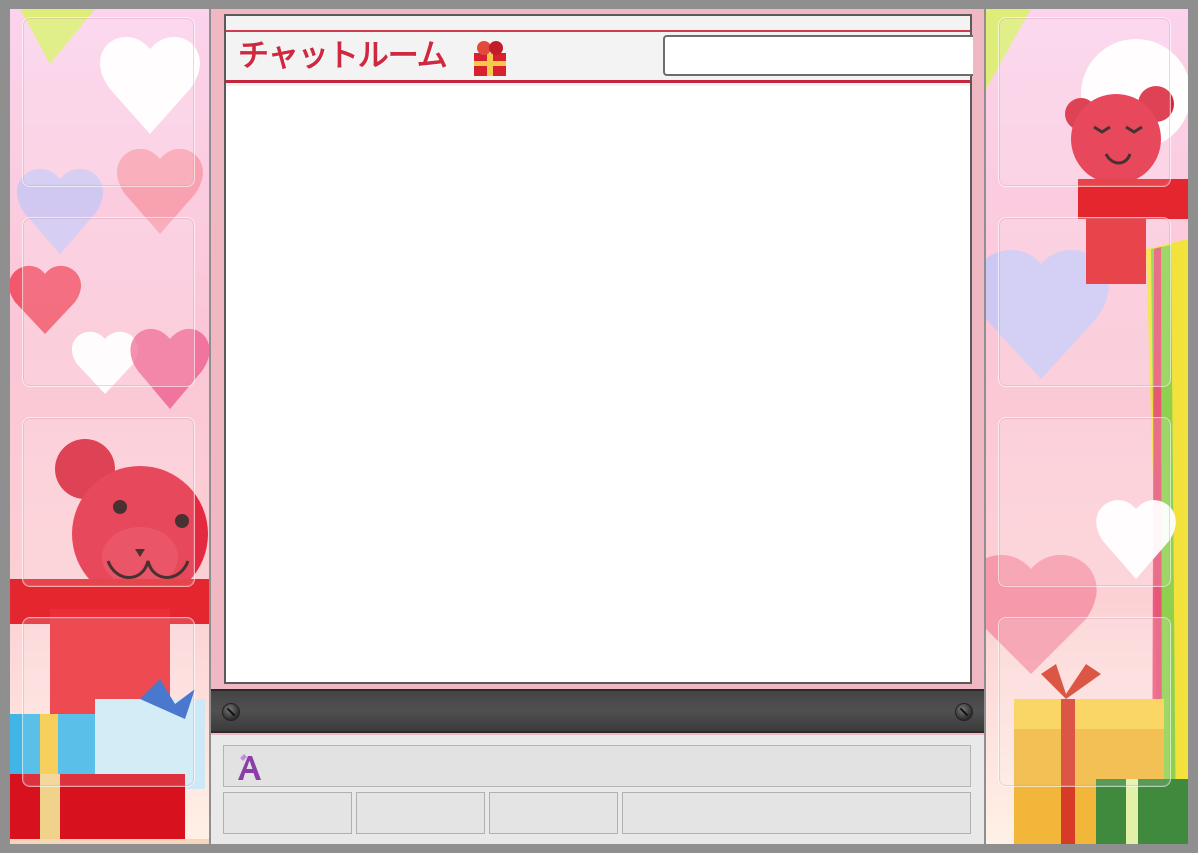 This screenshot has width=1198, height=853. Describe the element at coordinates (598, 31) in the screenshot. I see `header-top-line` at that location.